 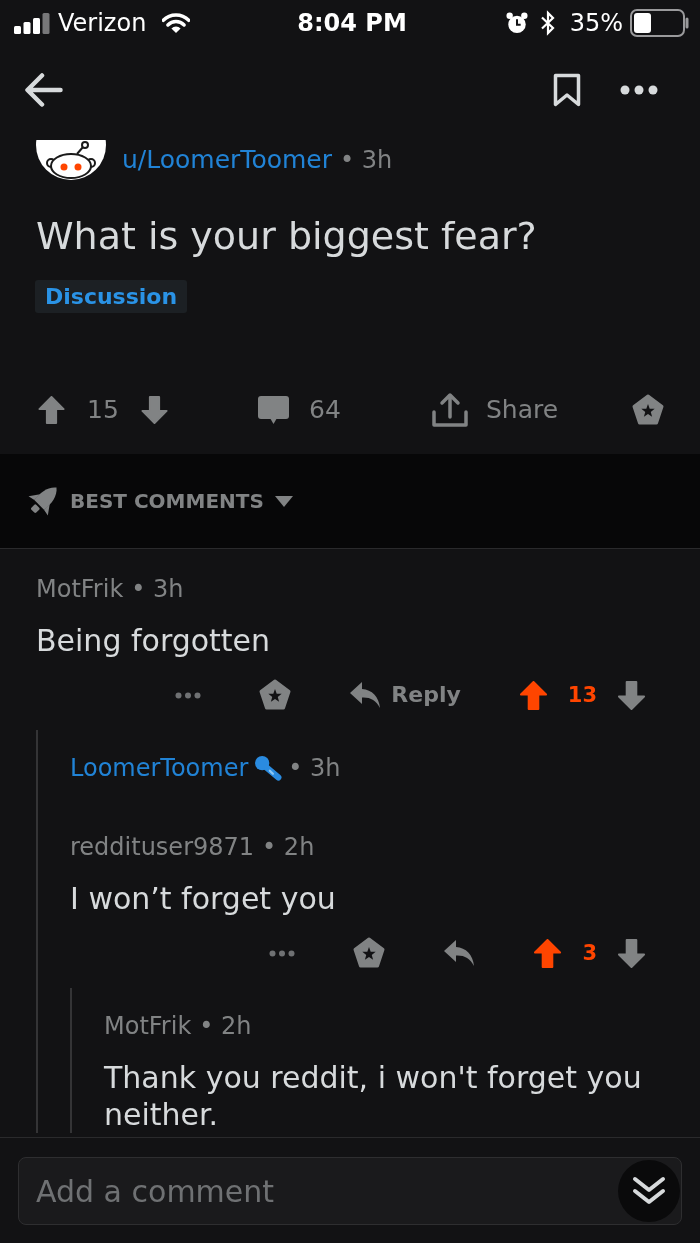 What do you see at coordinates (103, 410) in the screenshot?
I see `post-score: 15` at bounding box center [103, 410].